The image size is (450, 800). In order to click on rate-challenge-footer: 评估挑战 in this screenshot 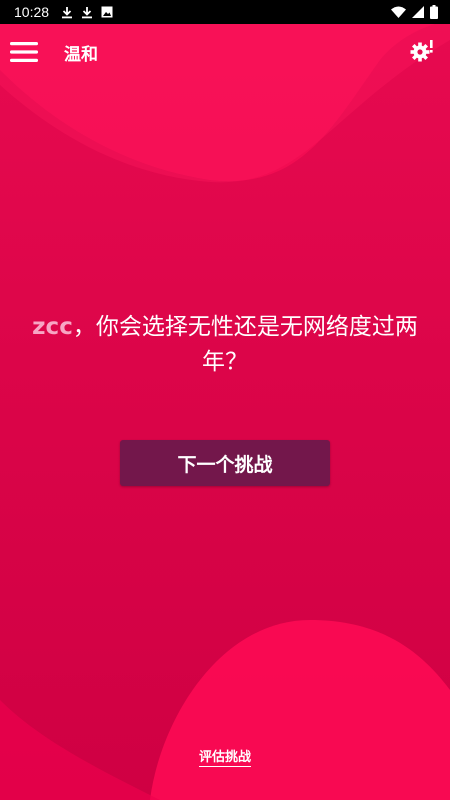, I will do `click(225, 756)`.